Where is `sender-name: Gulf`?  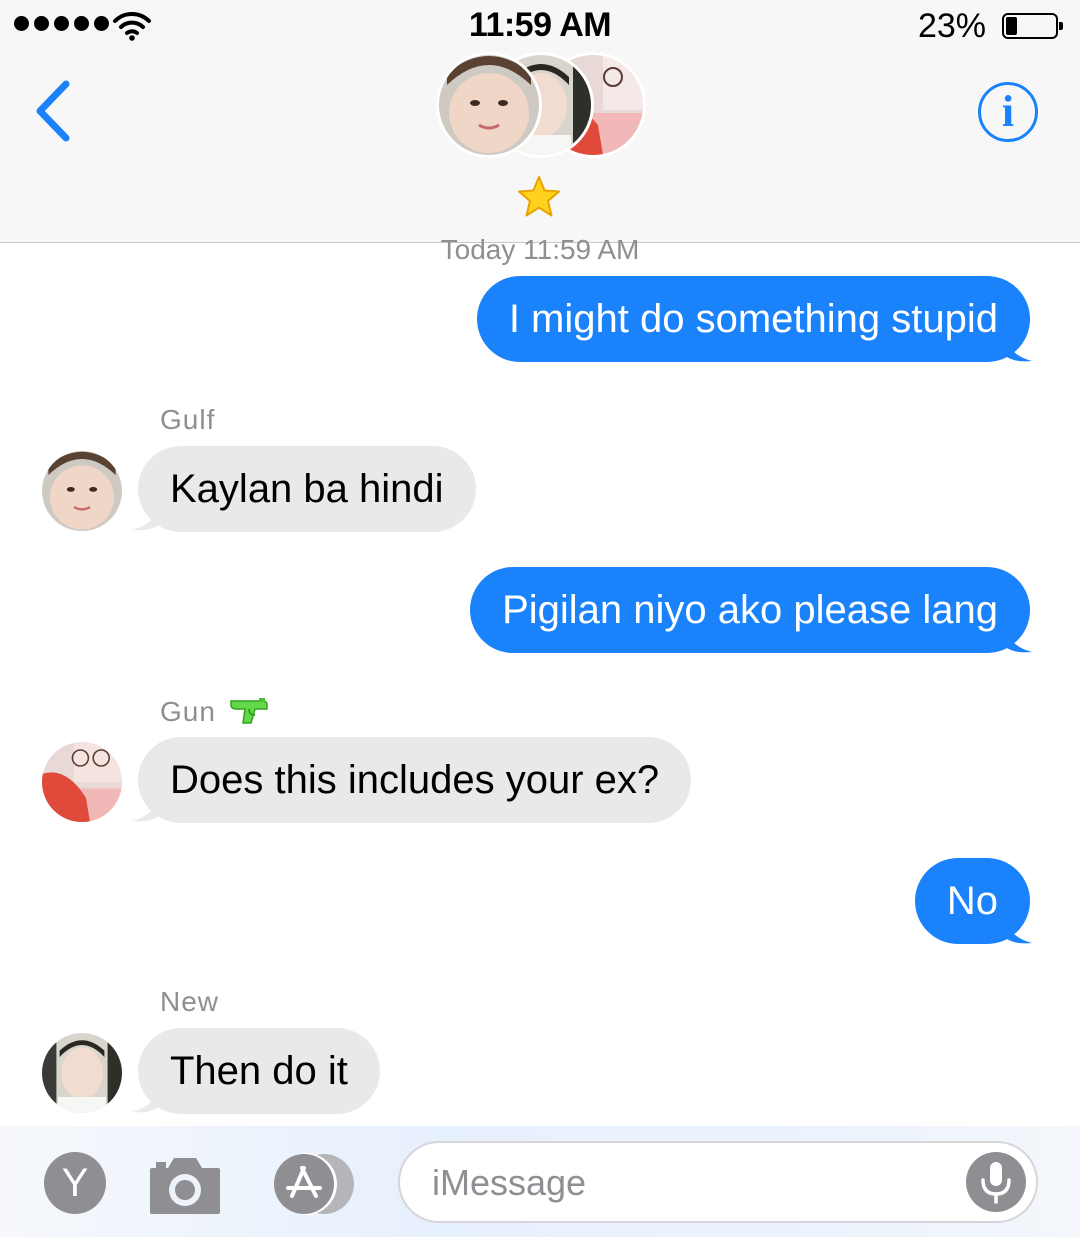 sender-name: Gulf is located at coordinates (188, 419).